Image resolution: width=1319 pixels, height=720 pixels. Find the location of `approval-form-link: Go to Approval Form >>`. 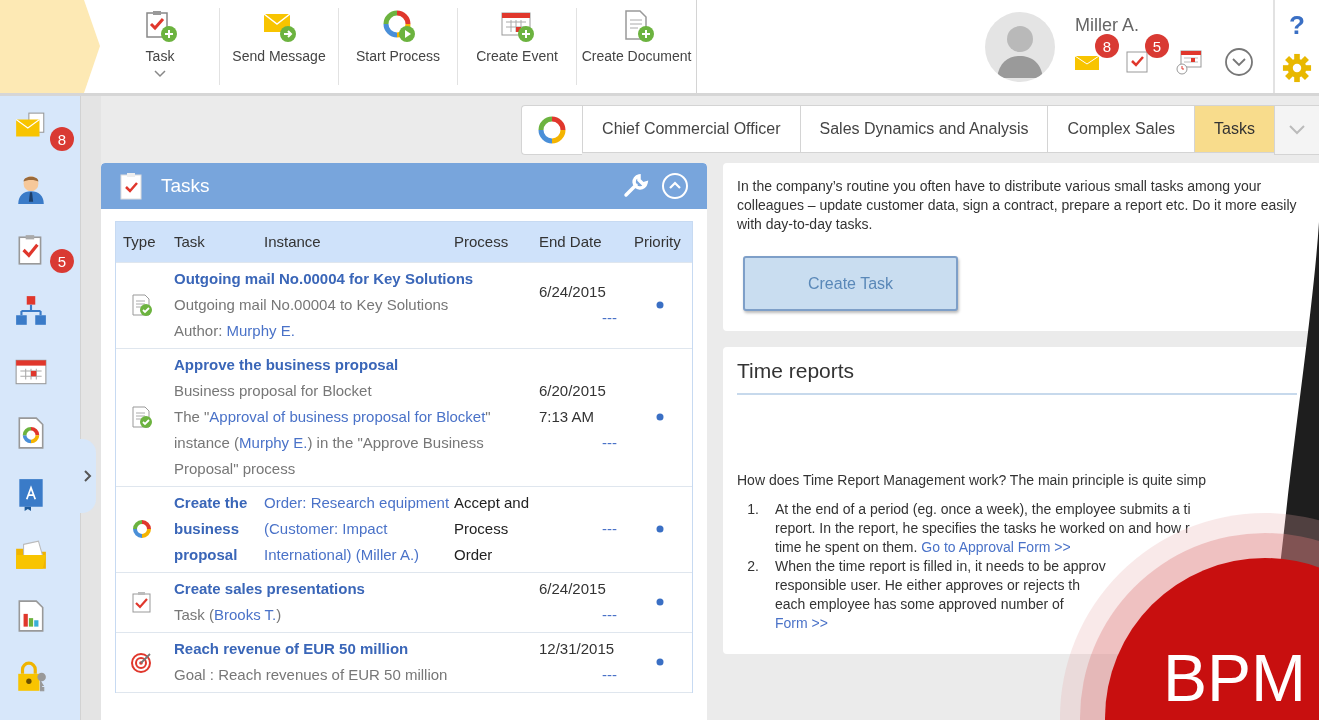

approval-form-link: Go to Approval Form >> is located at coordinates (996, 547).